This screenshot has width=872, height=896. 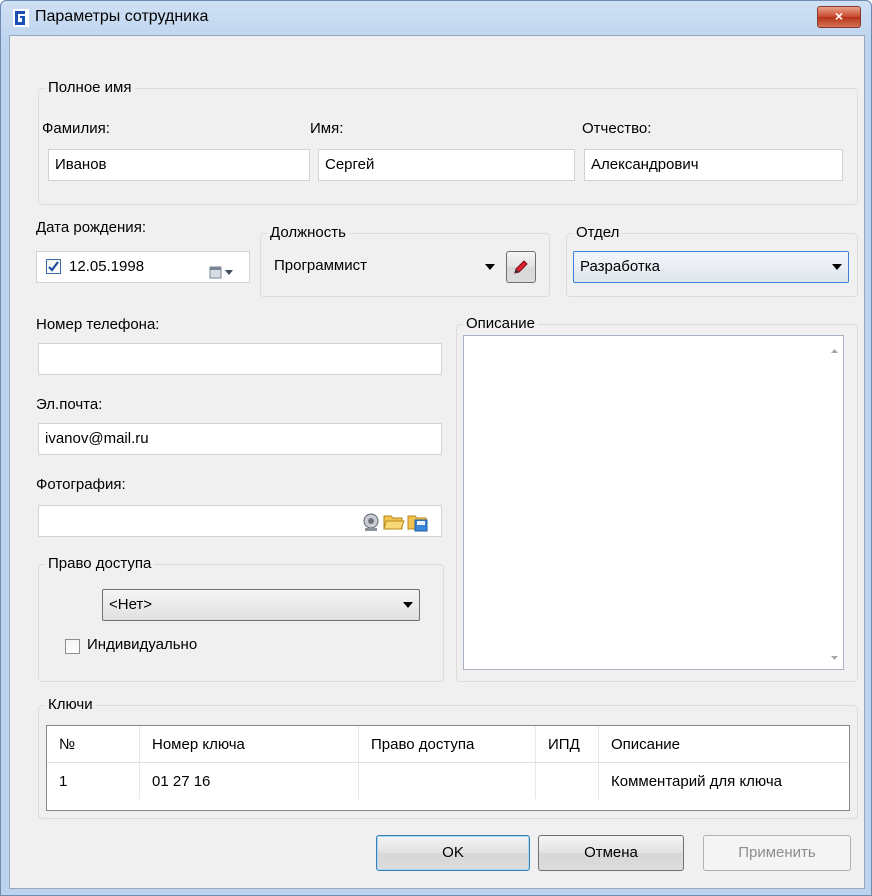 I want to click on department-dropdown-icon, so click(x=837, y=267).